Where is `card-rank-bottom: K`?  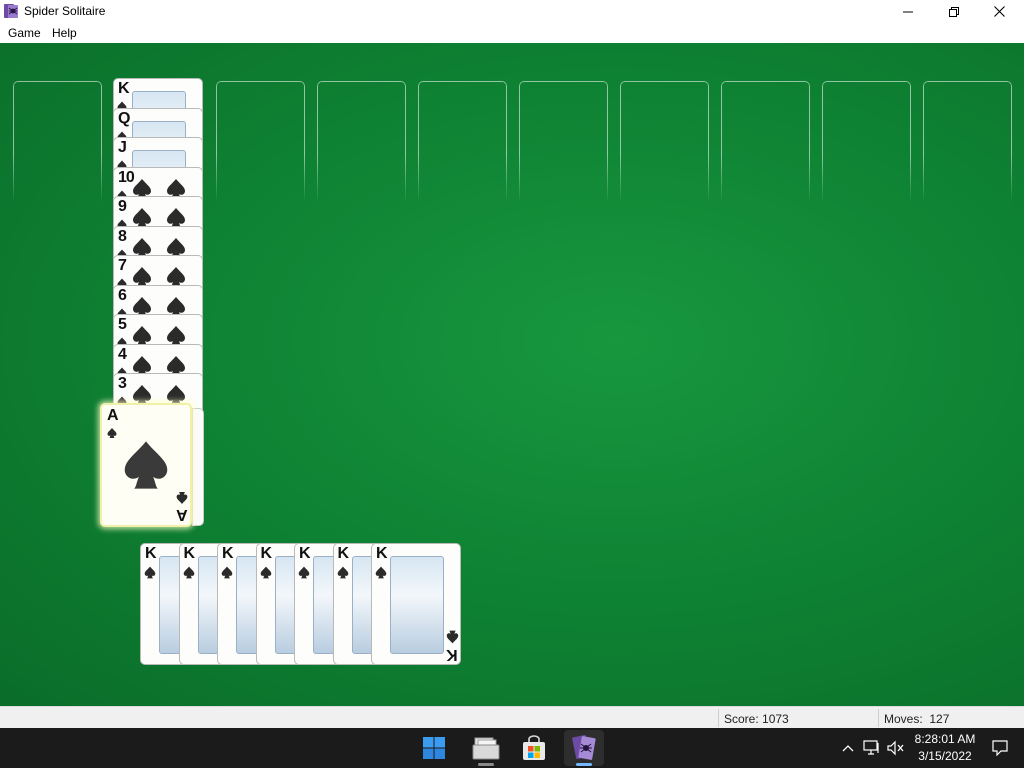 card-rank-bottom: K is located at coordinates (452, 654).